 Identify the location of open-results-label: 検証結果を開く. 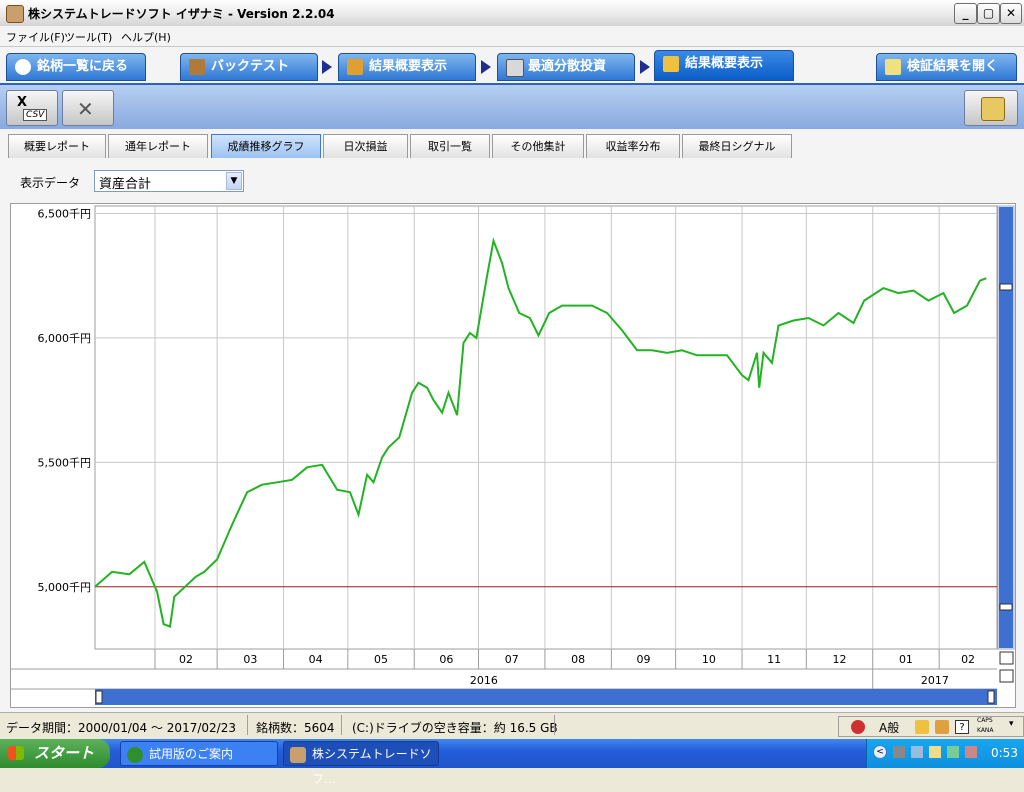
(953, 66).